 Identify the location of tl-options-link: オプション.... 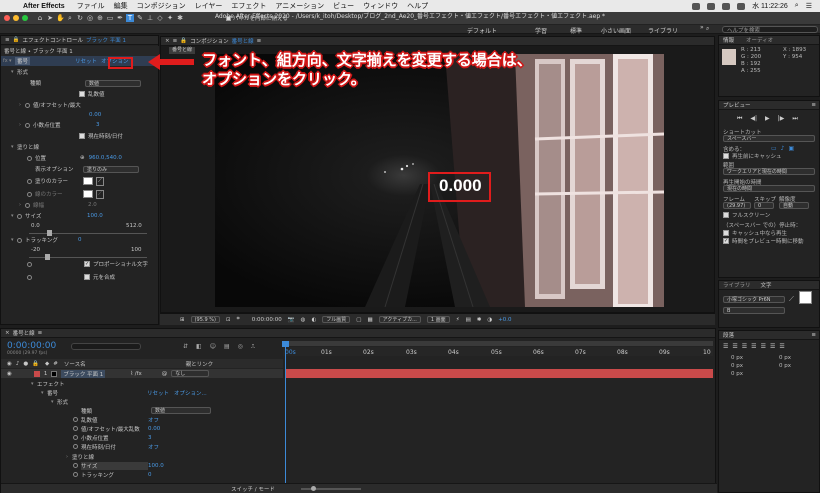
(190, 393).